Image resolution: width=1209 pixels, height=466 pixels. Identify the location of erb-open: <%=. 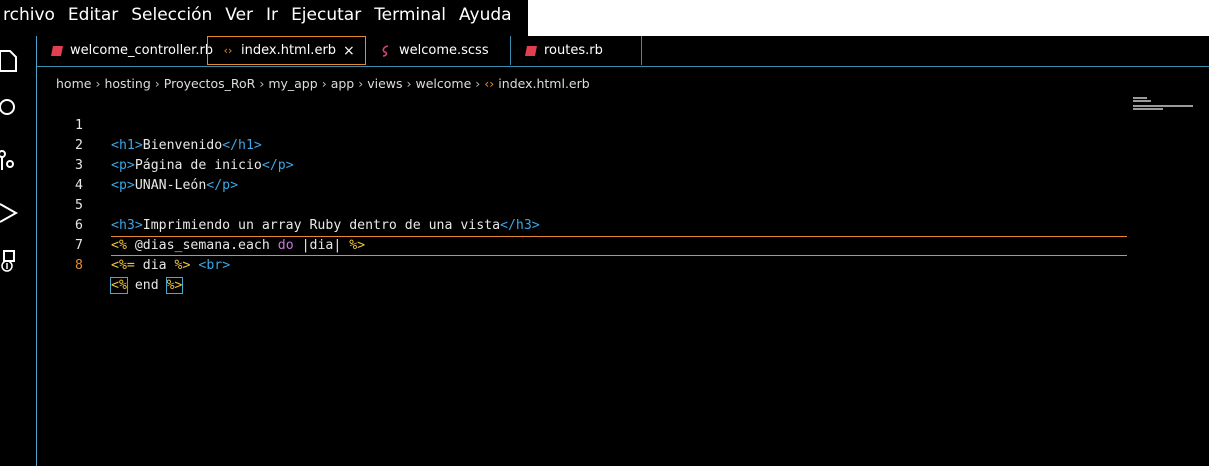
(123, 265).